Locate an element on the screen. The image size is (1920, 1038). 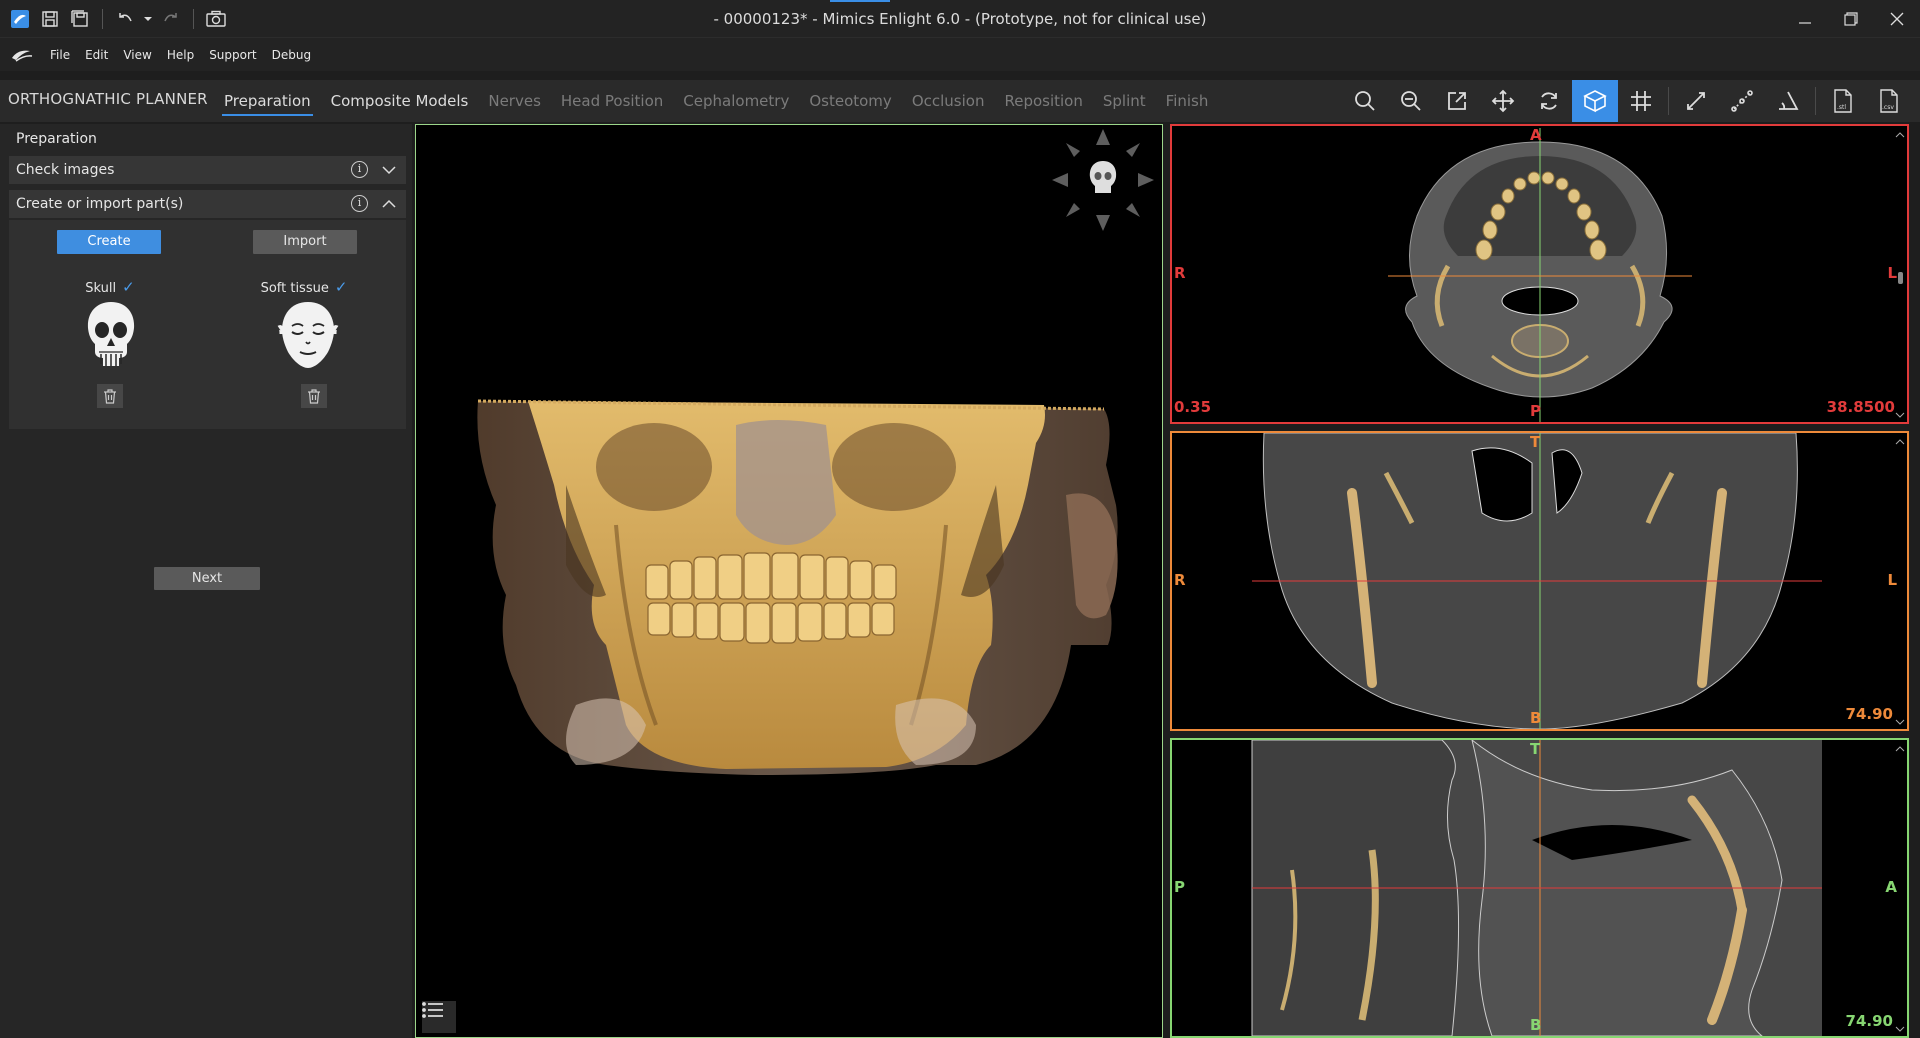
list-menu-icon is located at coordinates (439, 1017).